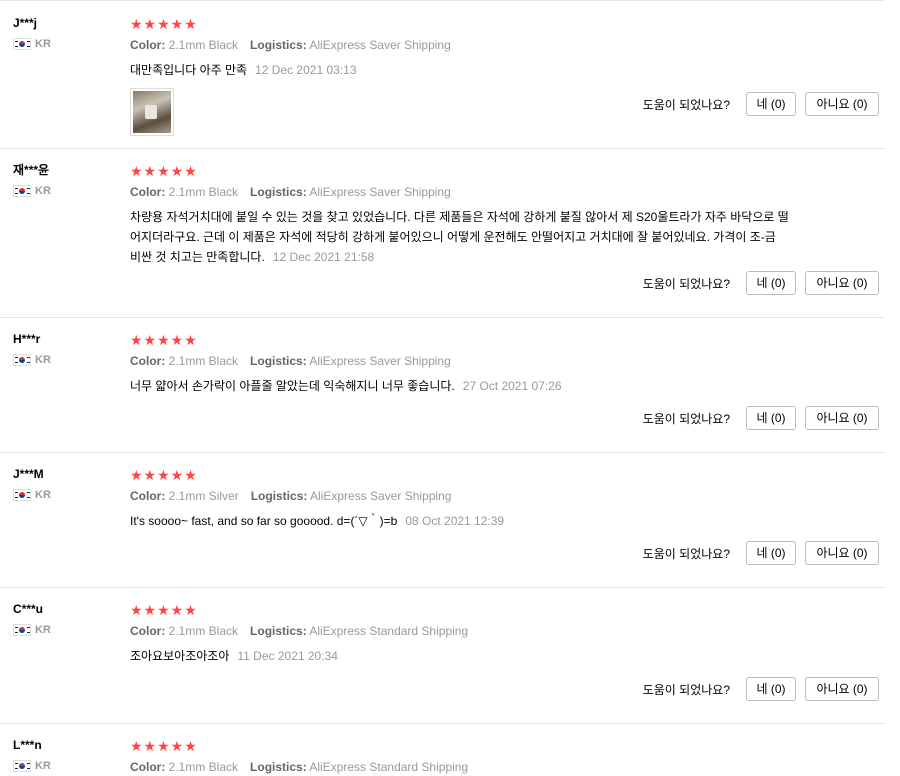 This screenshot has height=776, width=900. I want to click on reviewer-name: 재***윤, so click(31, 170).